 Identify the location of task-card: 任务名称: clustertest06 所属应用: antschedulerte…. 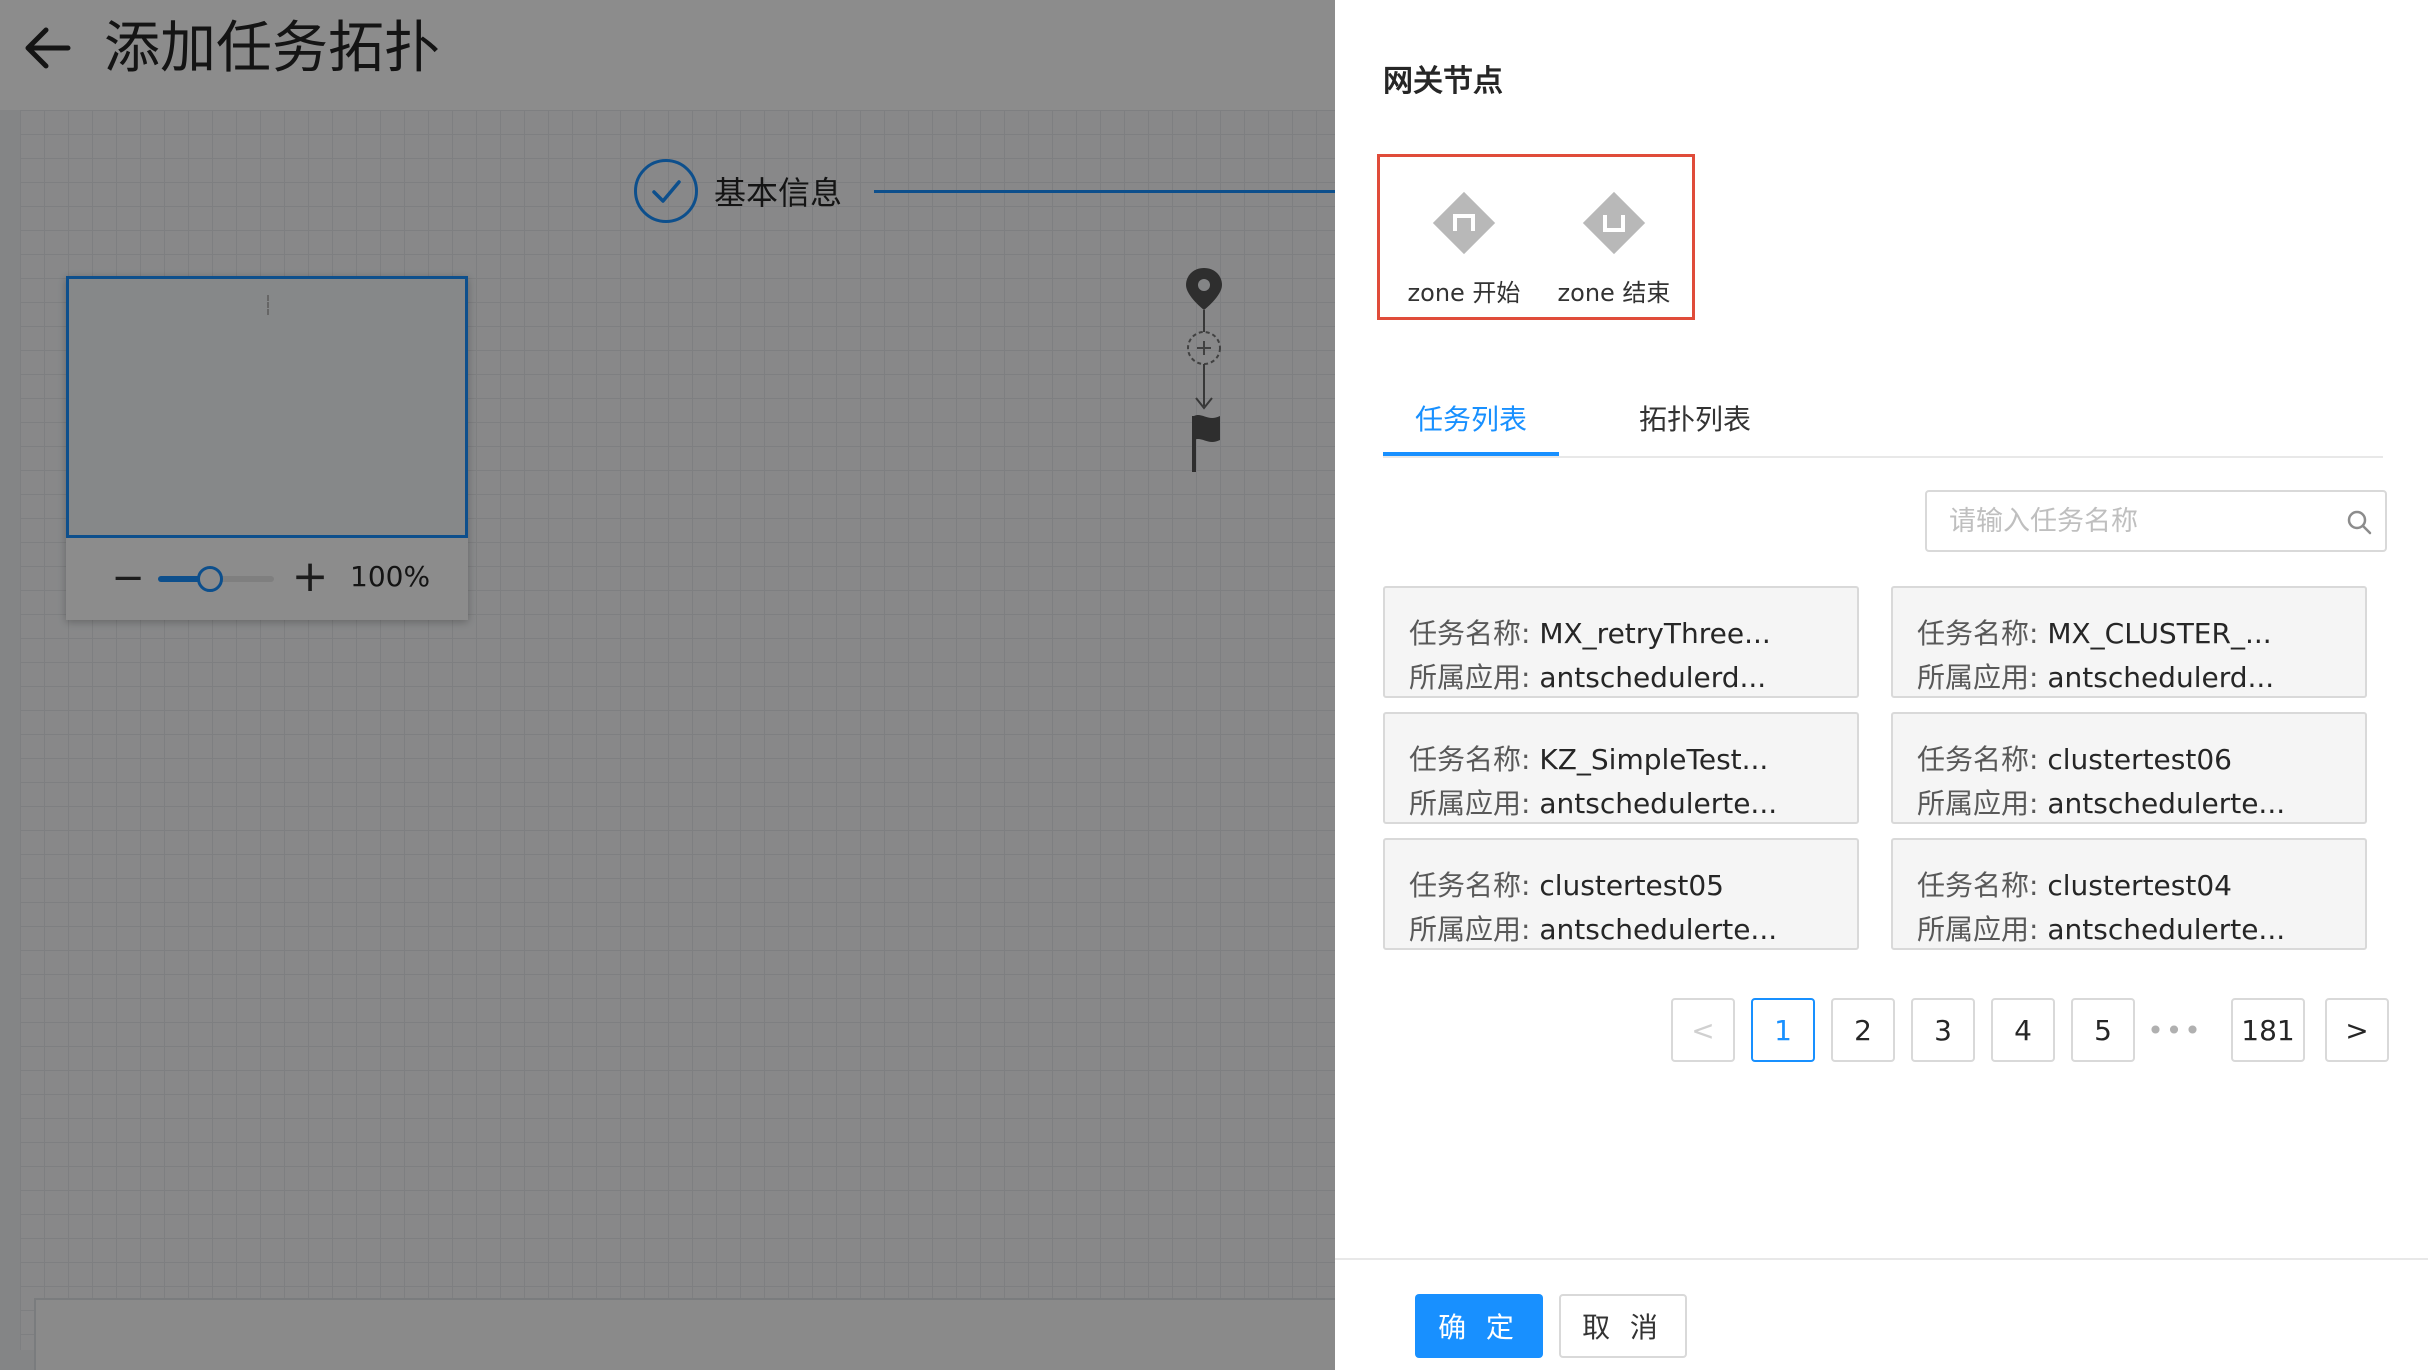
(2129, 768).